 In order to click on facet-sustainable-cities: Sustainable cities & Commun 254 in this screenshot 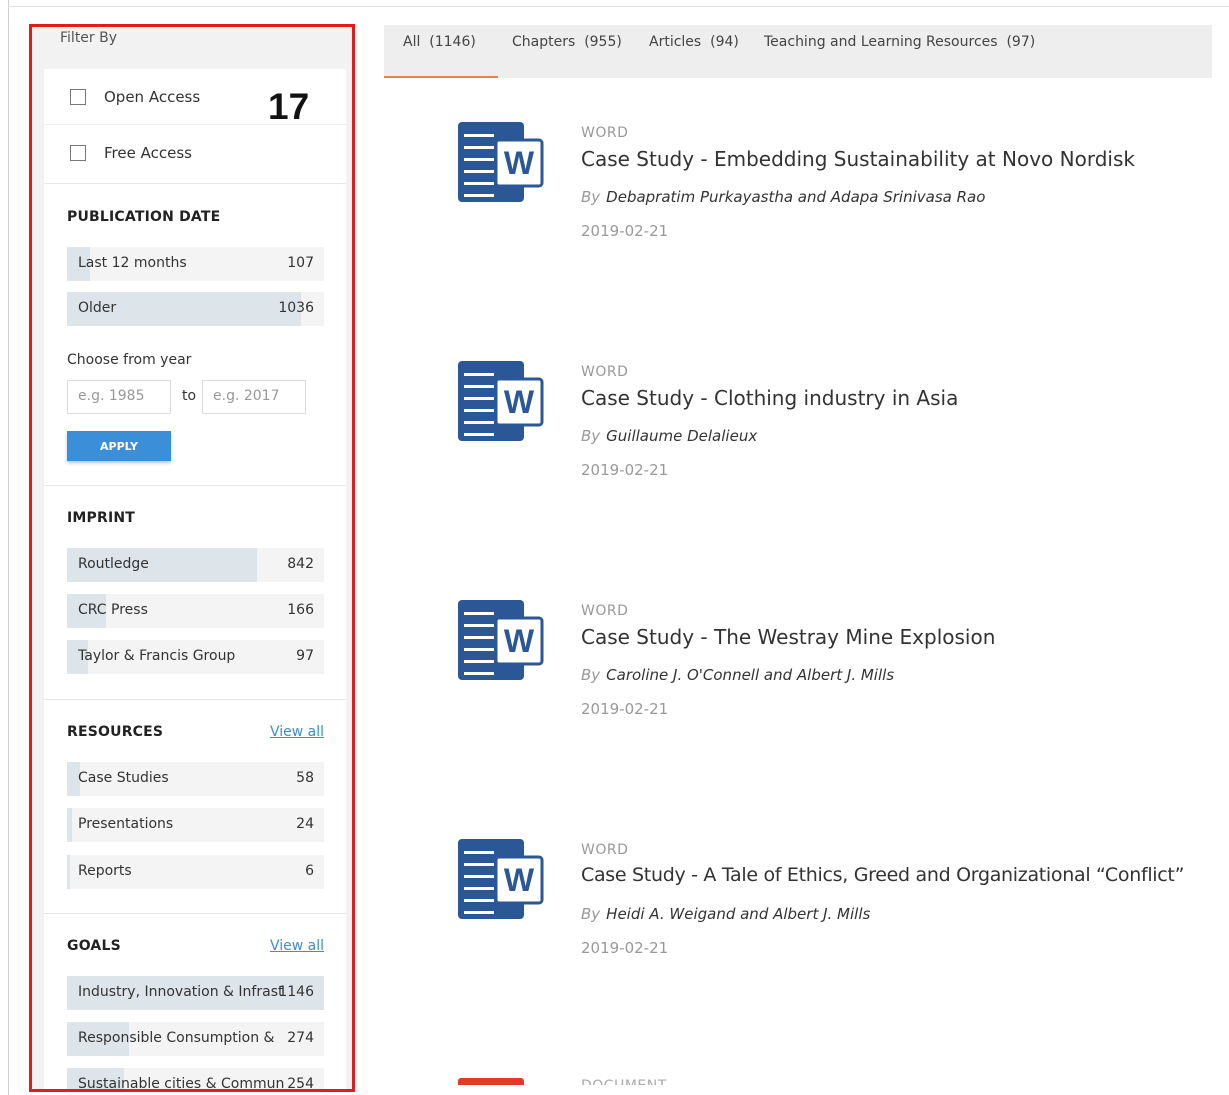, I will do `click(195, 1079)`.